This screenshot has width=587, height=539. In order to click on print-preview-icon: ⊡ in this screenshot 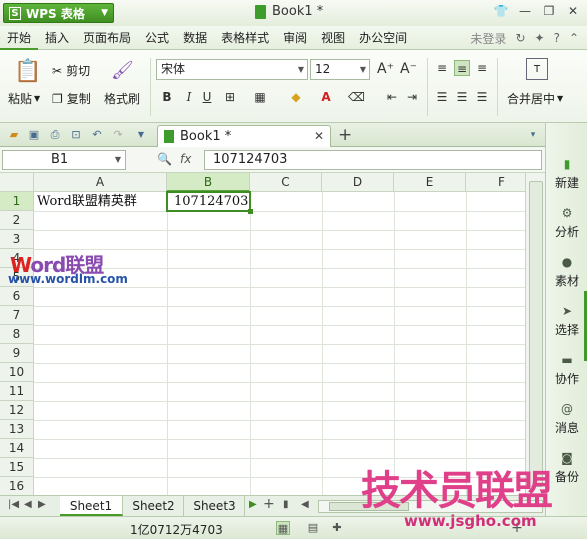, I will do `click(76, 135)`.